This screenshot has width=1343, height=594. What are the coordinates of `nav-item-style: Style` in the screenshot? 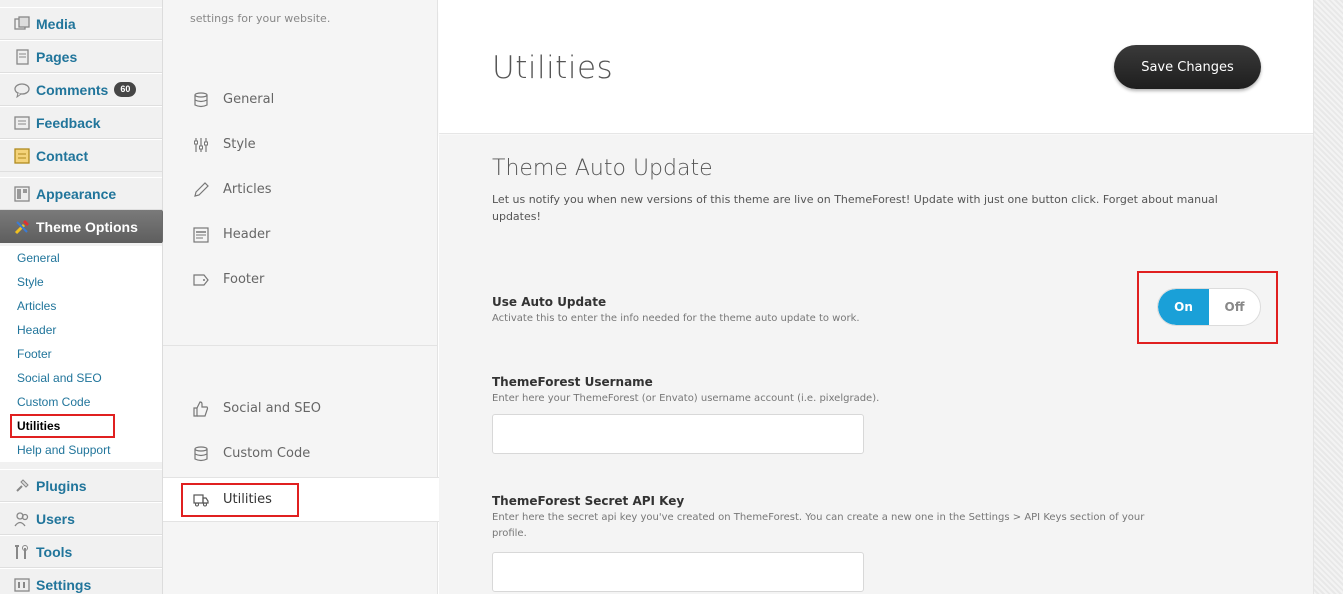 It's located at (300, 144).